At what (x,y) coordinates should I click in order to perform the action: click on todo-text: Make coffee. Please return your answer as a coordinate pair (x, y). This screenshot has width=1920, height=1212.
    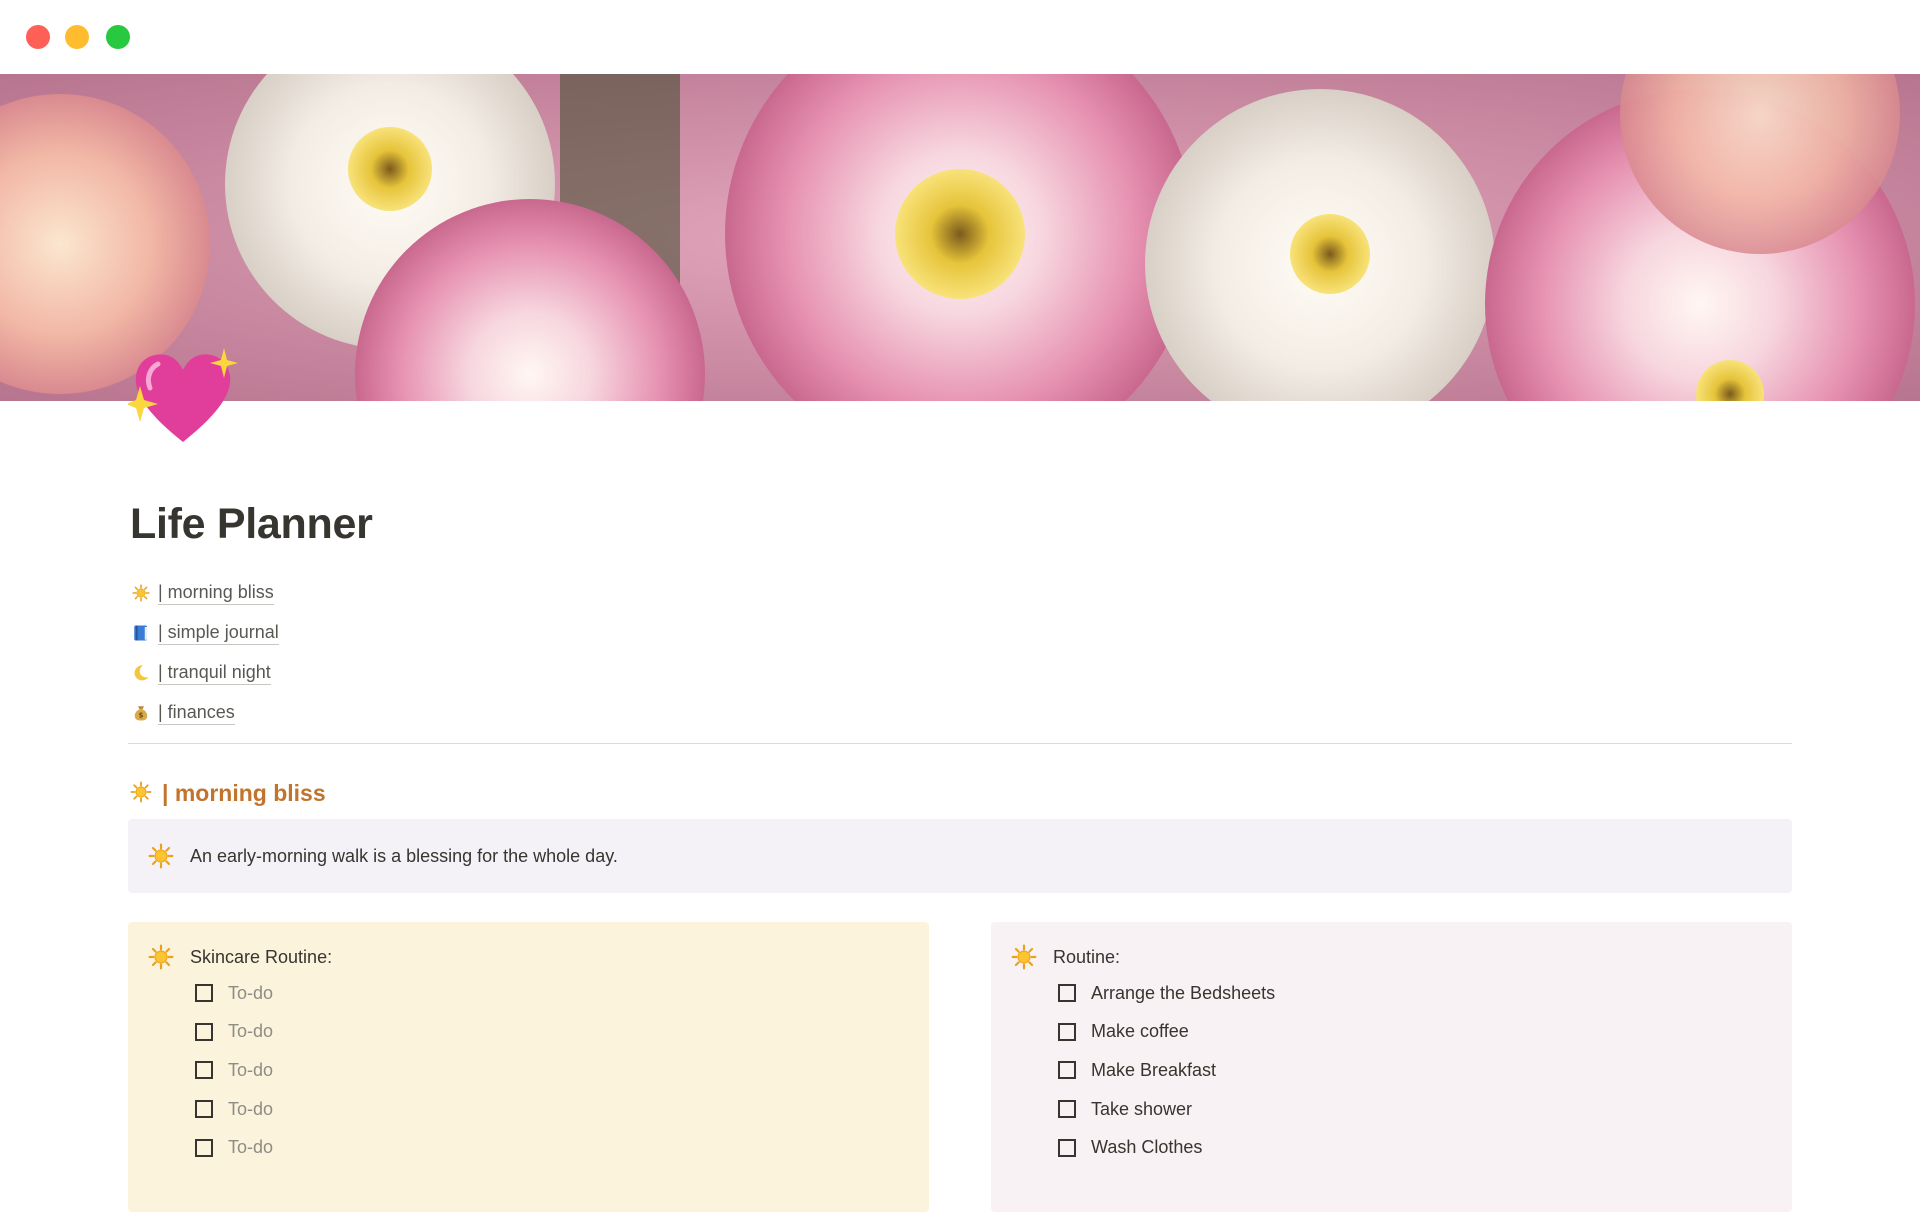
    Looking at the image, I should click on (1140, 1031).